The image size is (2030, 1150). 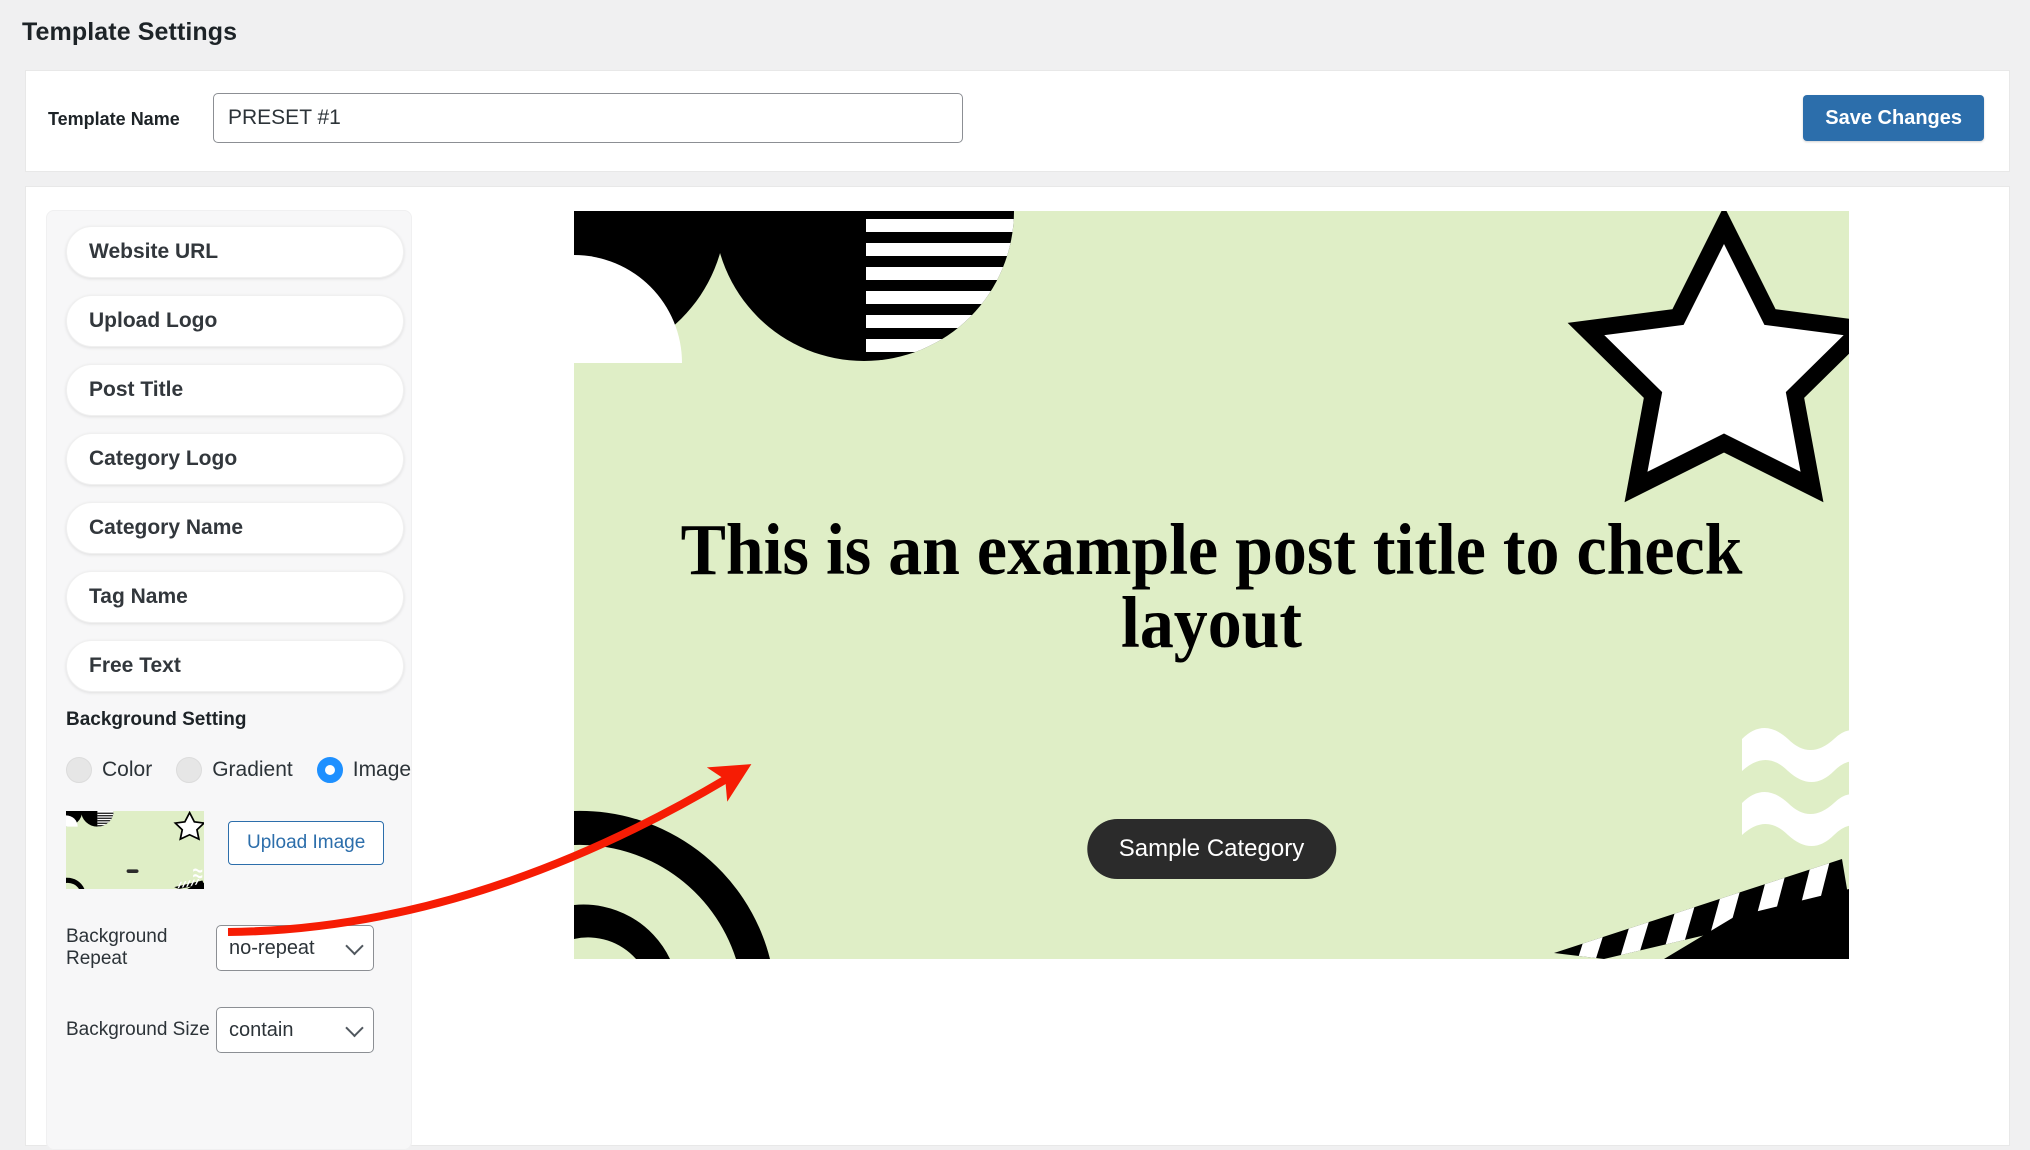 I want to click on field-label: Category Name, so click(x=166, y=527).